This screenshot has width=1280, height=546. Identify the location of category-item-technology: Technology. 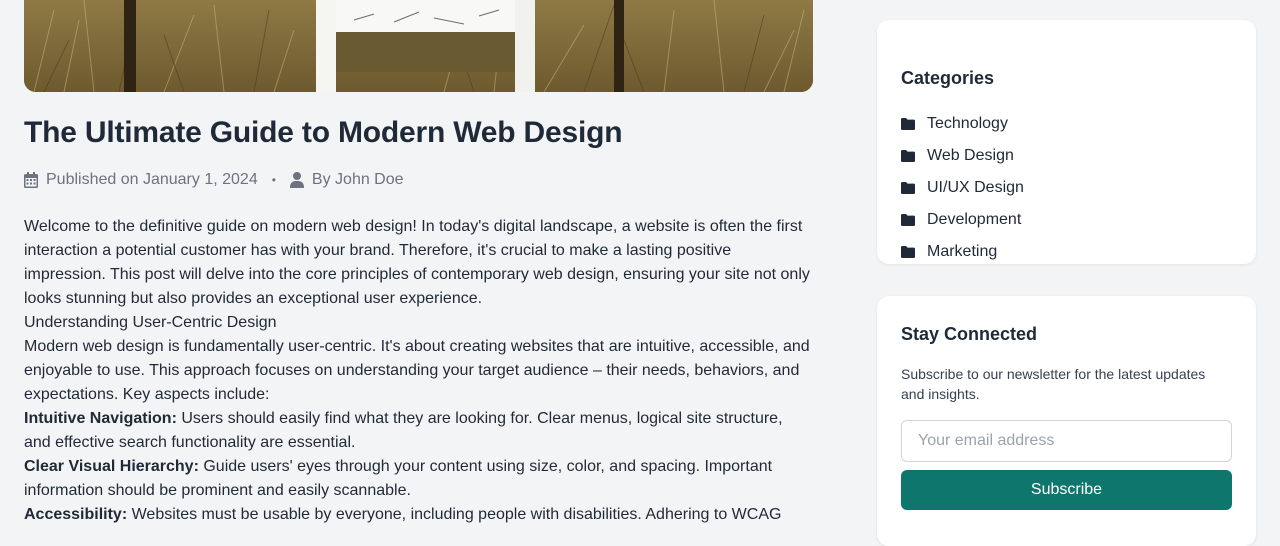
(962, 124).